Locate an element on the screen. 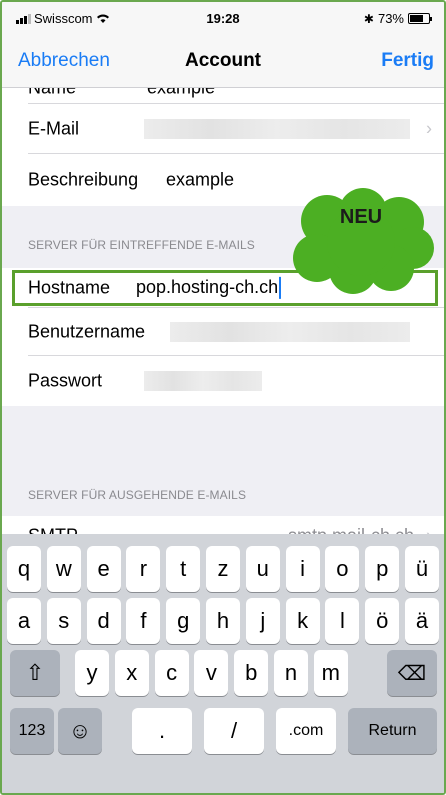 The image size is (446, 795). key-row3-2: c is located at coordinates (171, 673).